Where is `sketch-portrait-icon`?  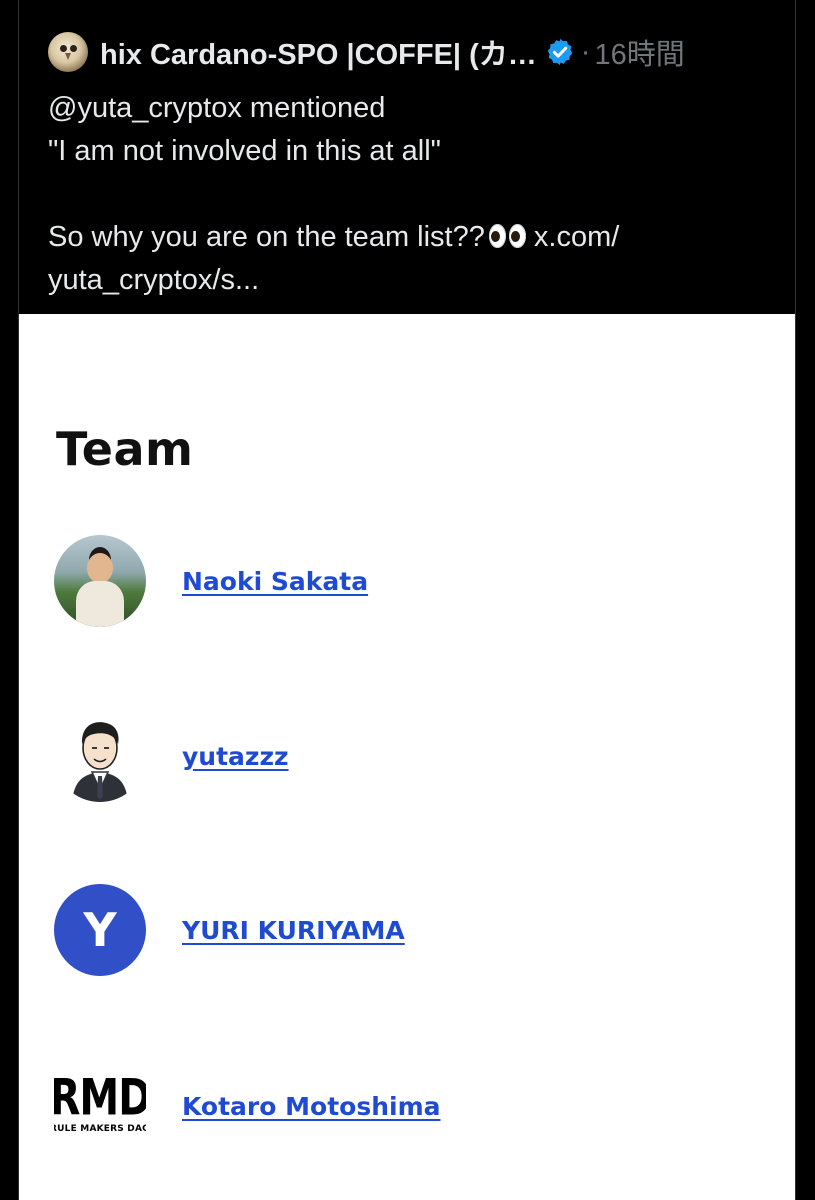
sketch-portrait-icon is located at coordinates (100, 762).